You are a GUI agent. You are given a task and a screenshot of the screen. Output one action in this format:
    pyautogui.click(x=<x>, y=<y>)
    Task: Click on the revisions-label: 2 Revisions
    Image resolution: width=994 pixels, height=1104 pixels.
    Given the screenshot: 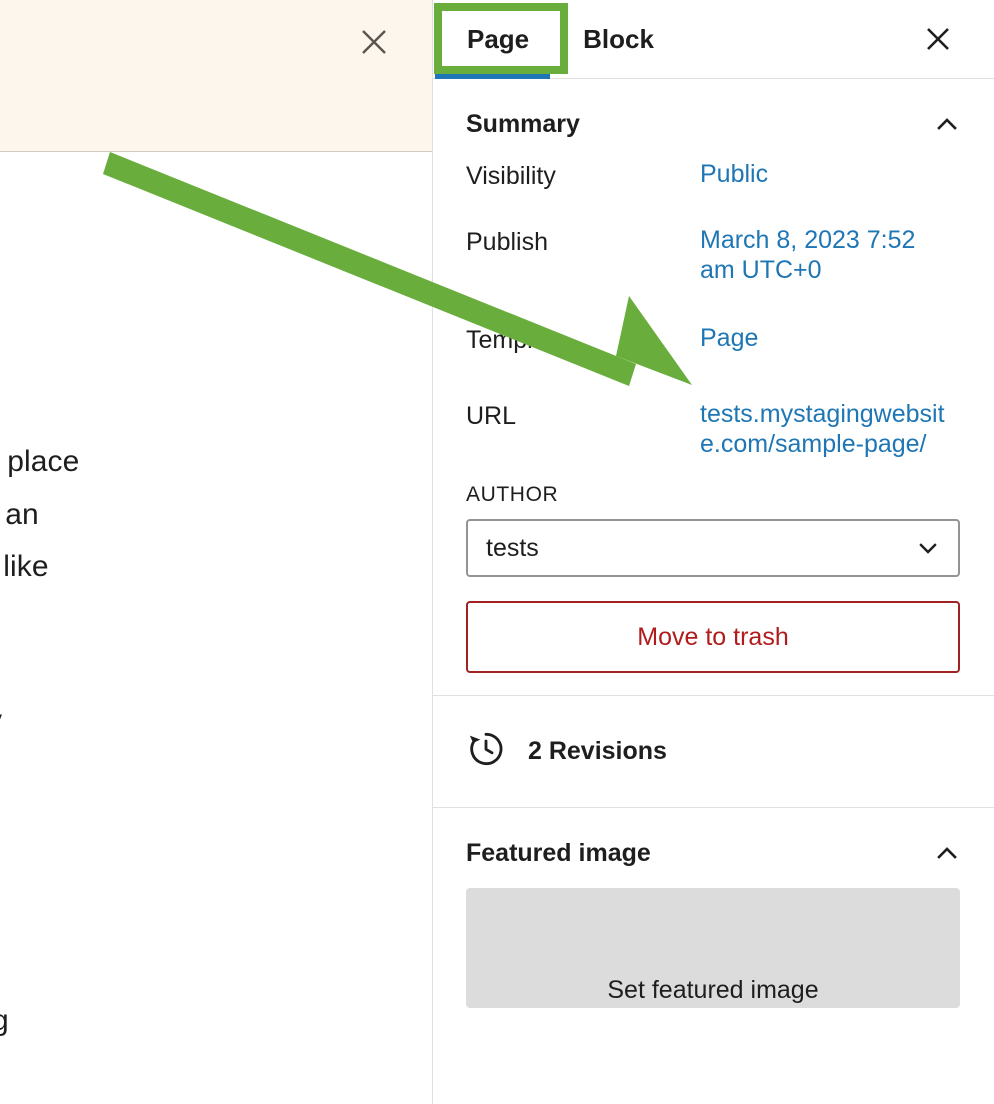 What is the action you would take?
    pyautogui.click(x=597, y=751)
    